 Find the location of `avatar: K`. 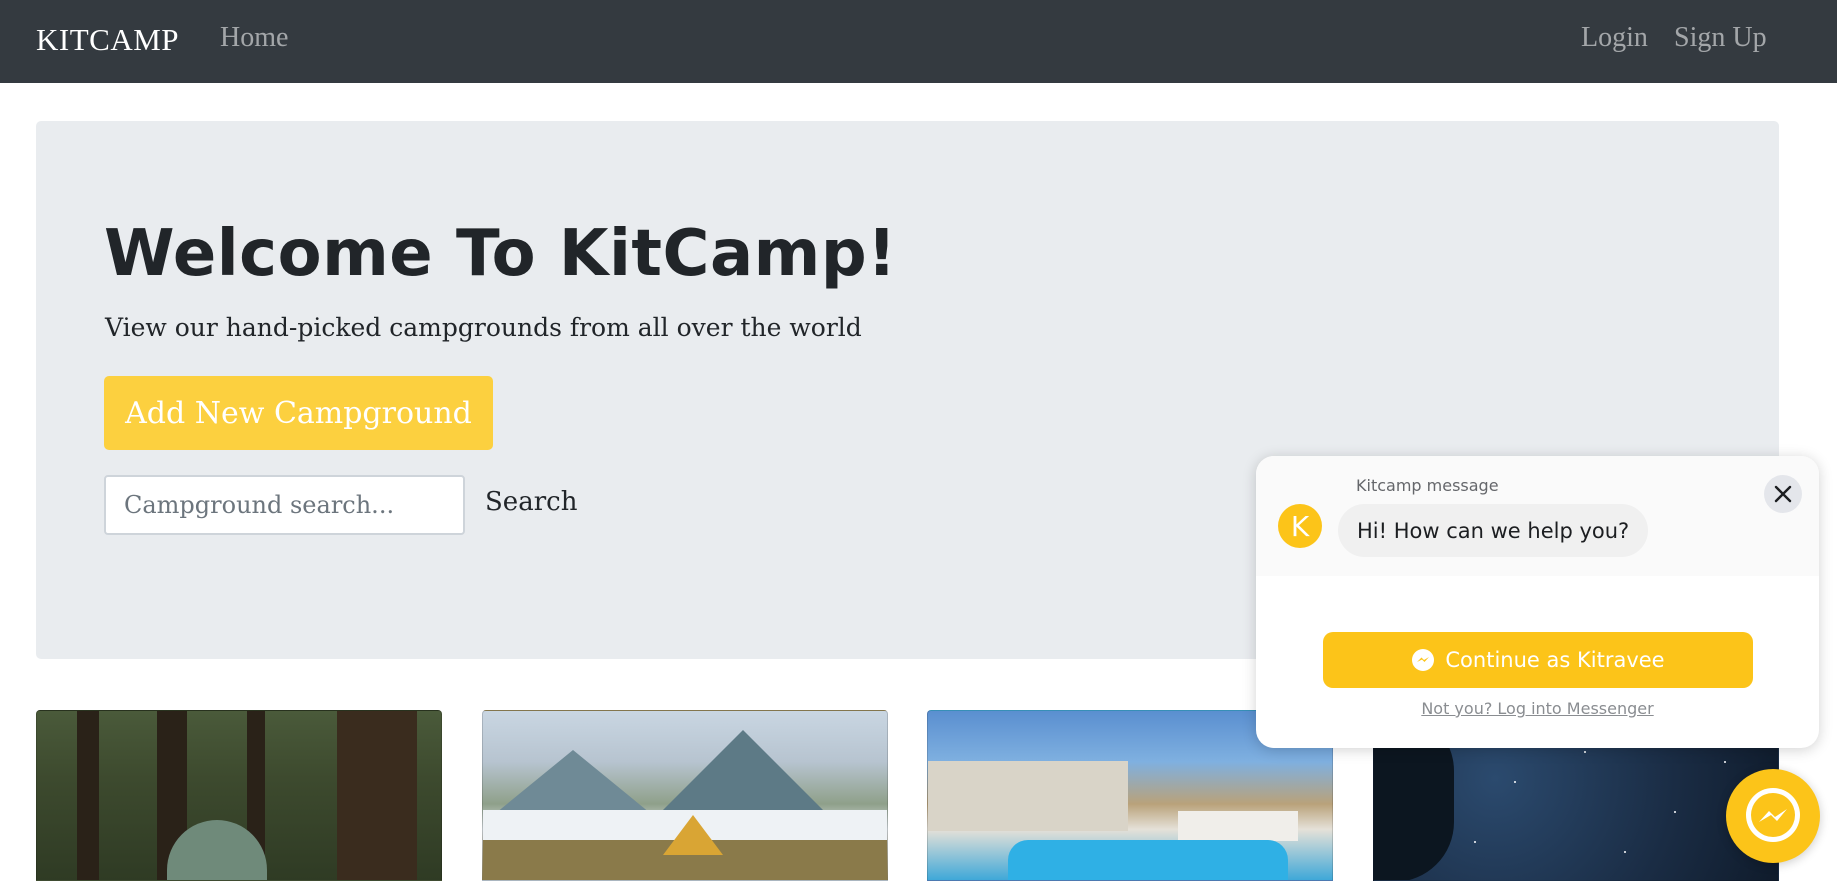

avatar: K is located at coordinates (1300, 526).